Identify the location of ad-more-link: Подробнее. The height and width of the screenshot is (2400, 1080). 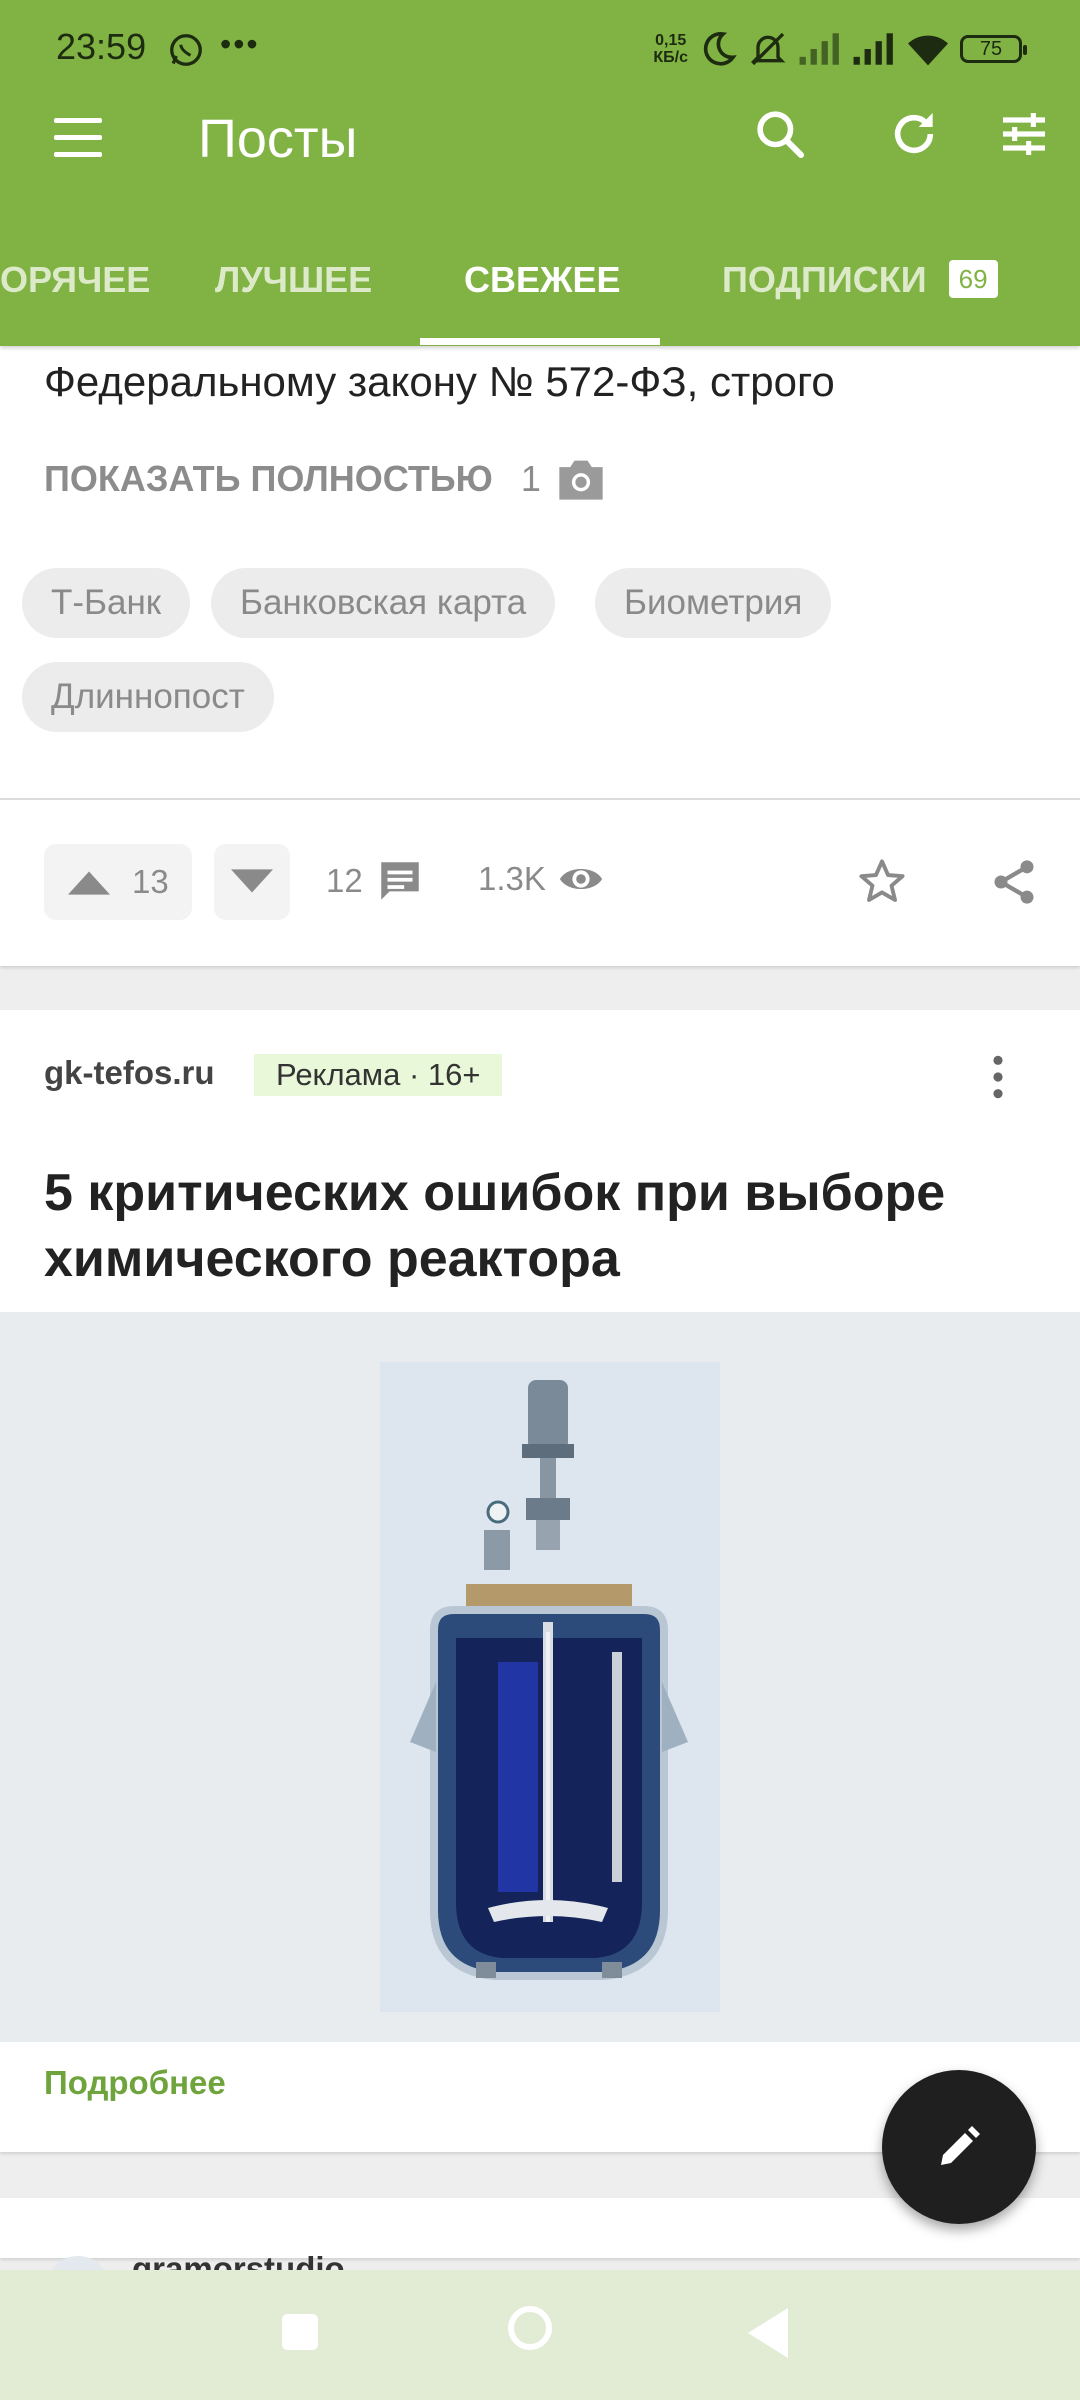
(135, 2083).